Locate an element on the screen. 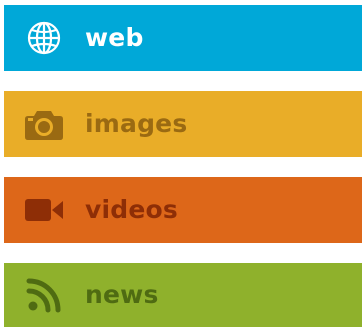 The image size is (362, 327). camera-icon is located at coordinates (44, 124).